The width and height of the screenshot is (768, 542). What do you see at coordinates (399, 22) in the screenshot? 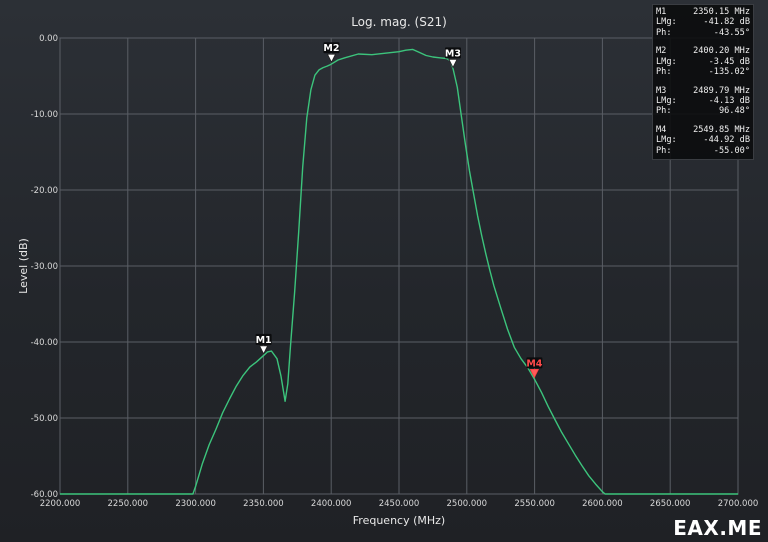
I see `chart-title: Log. mag. (S21)` at bounding box center [399, 22].